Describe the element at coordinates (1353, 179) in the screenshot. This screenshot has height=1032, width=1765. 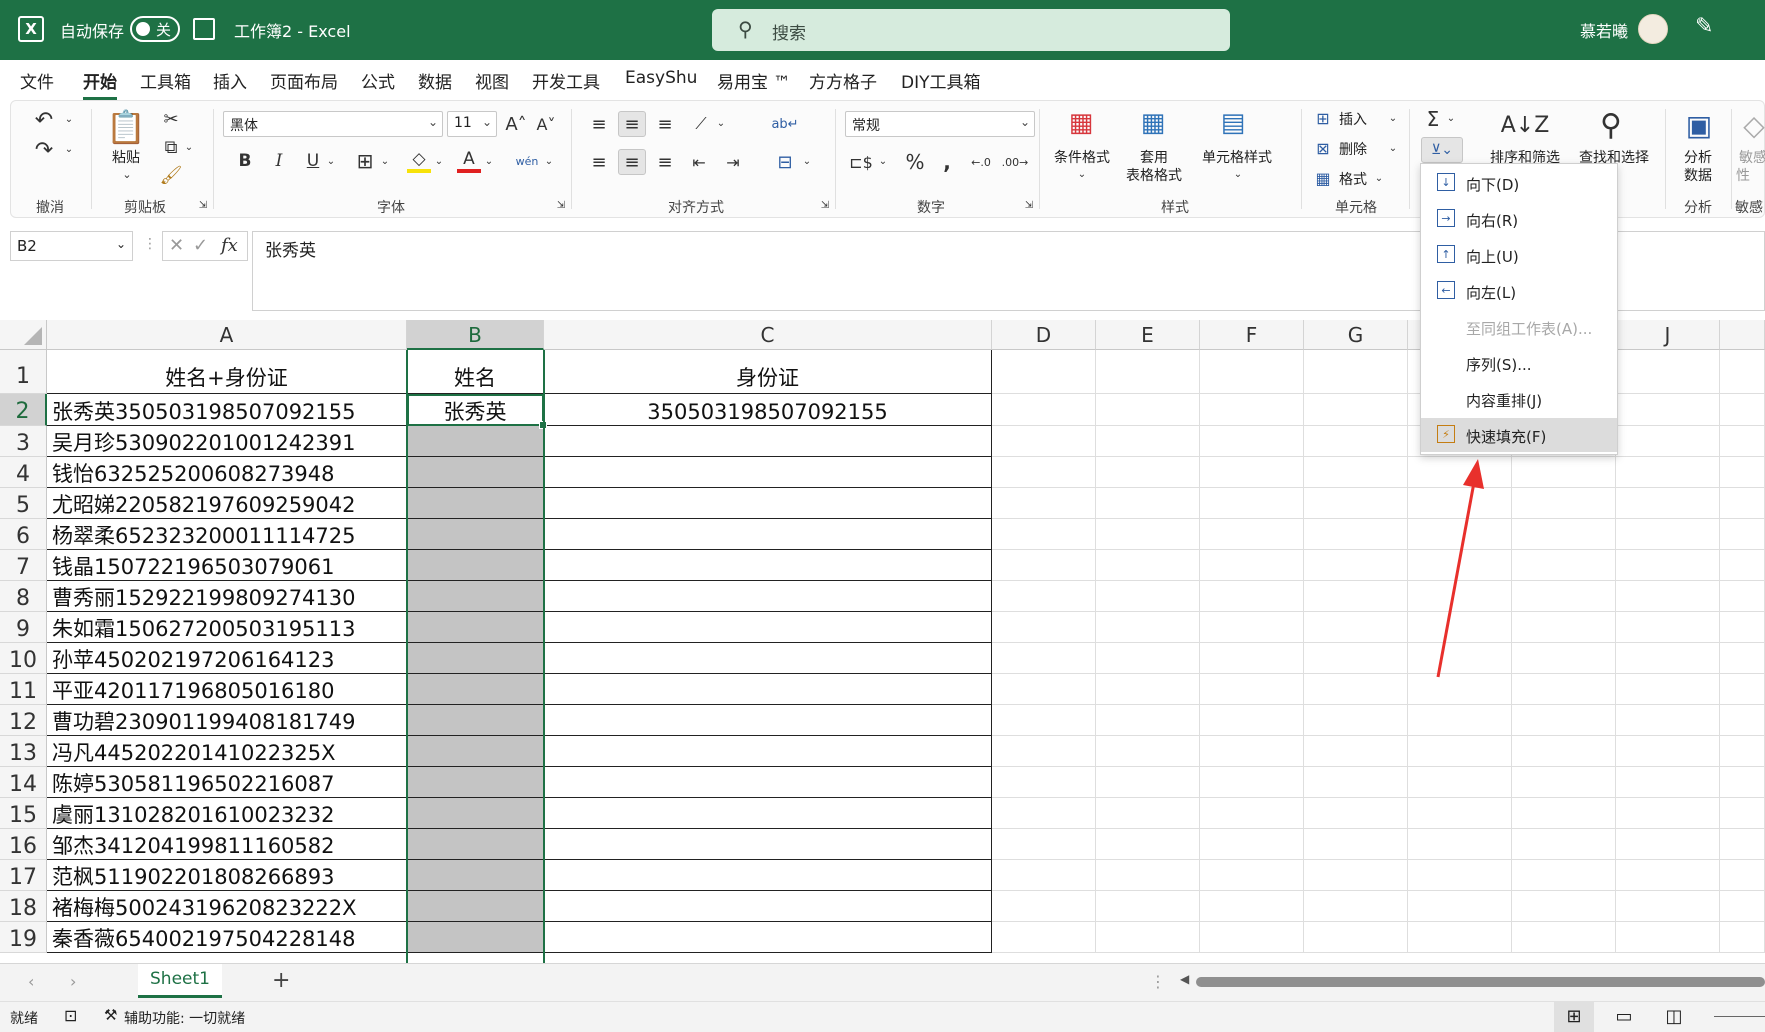
I see `format-cells-button: 格式` at that location.